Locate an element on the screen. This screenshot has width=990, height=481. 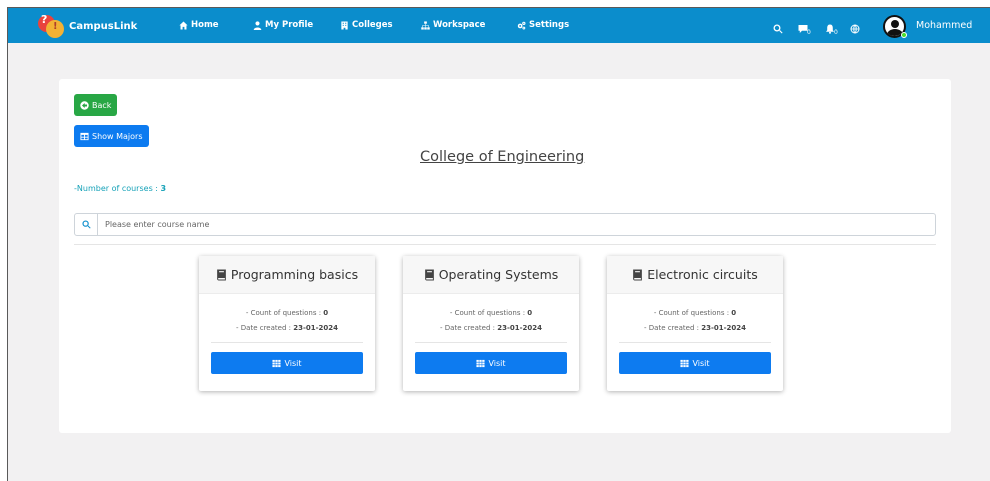
number-of-courses-label: -Number of courses : is located at coordinates (117, 188).